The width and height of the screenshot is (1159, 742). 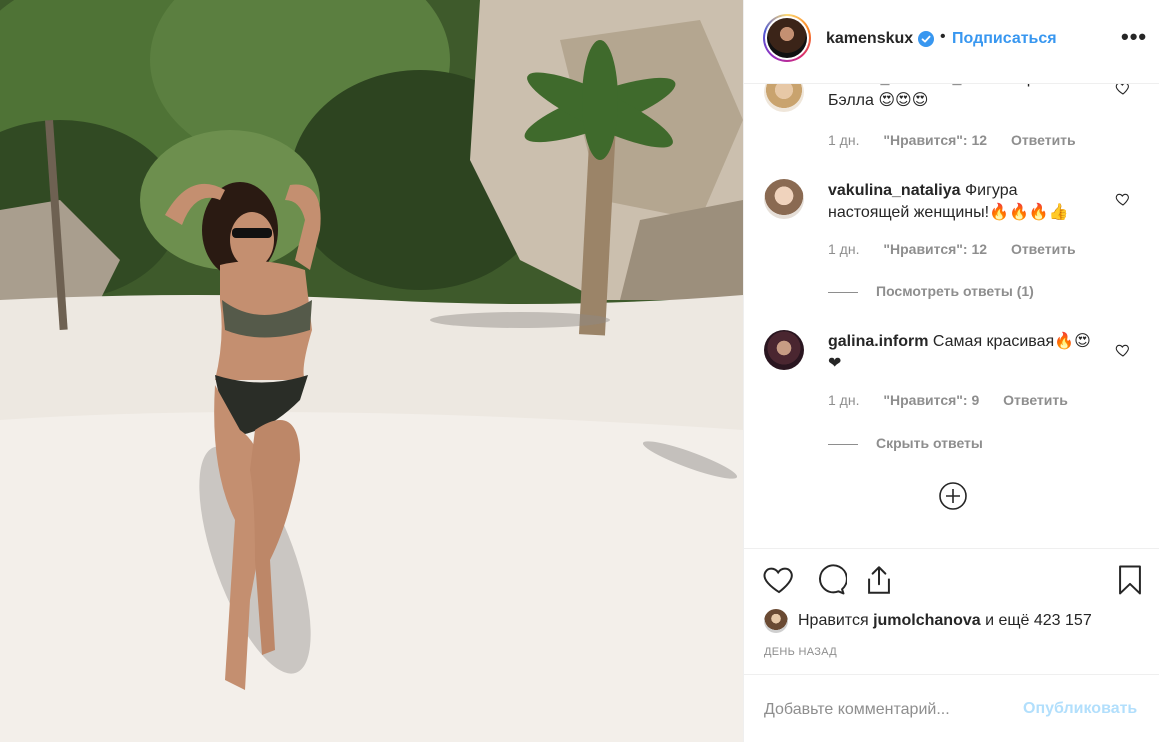 I want to click on follow-button: Подписаться, so click(x=1004, y=39).